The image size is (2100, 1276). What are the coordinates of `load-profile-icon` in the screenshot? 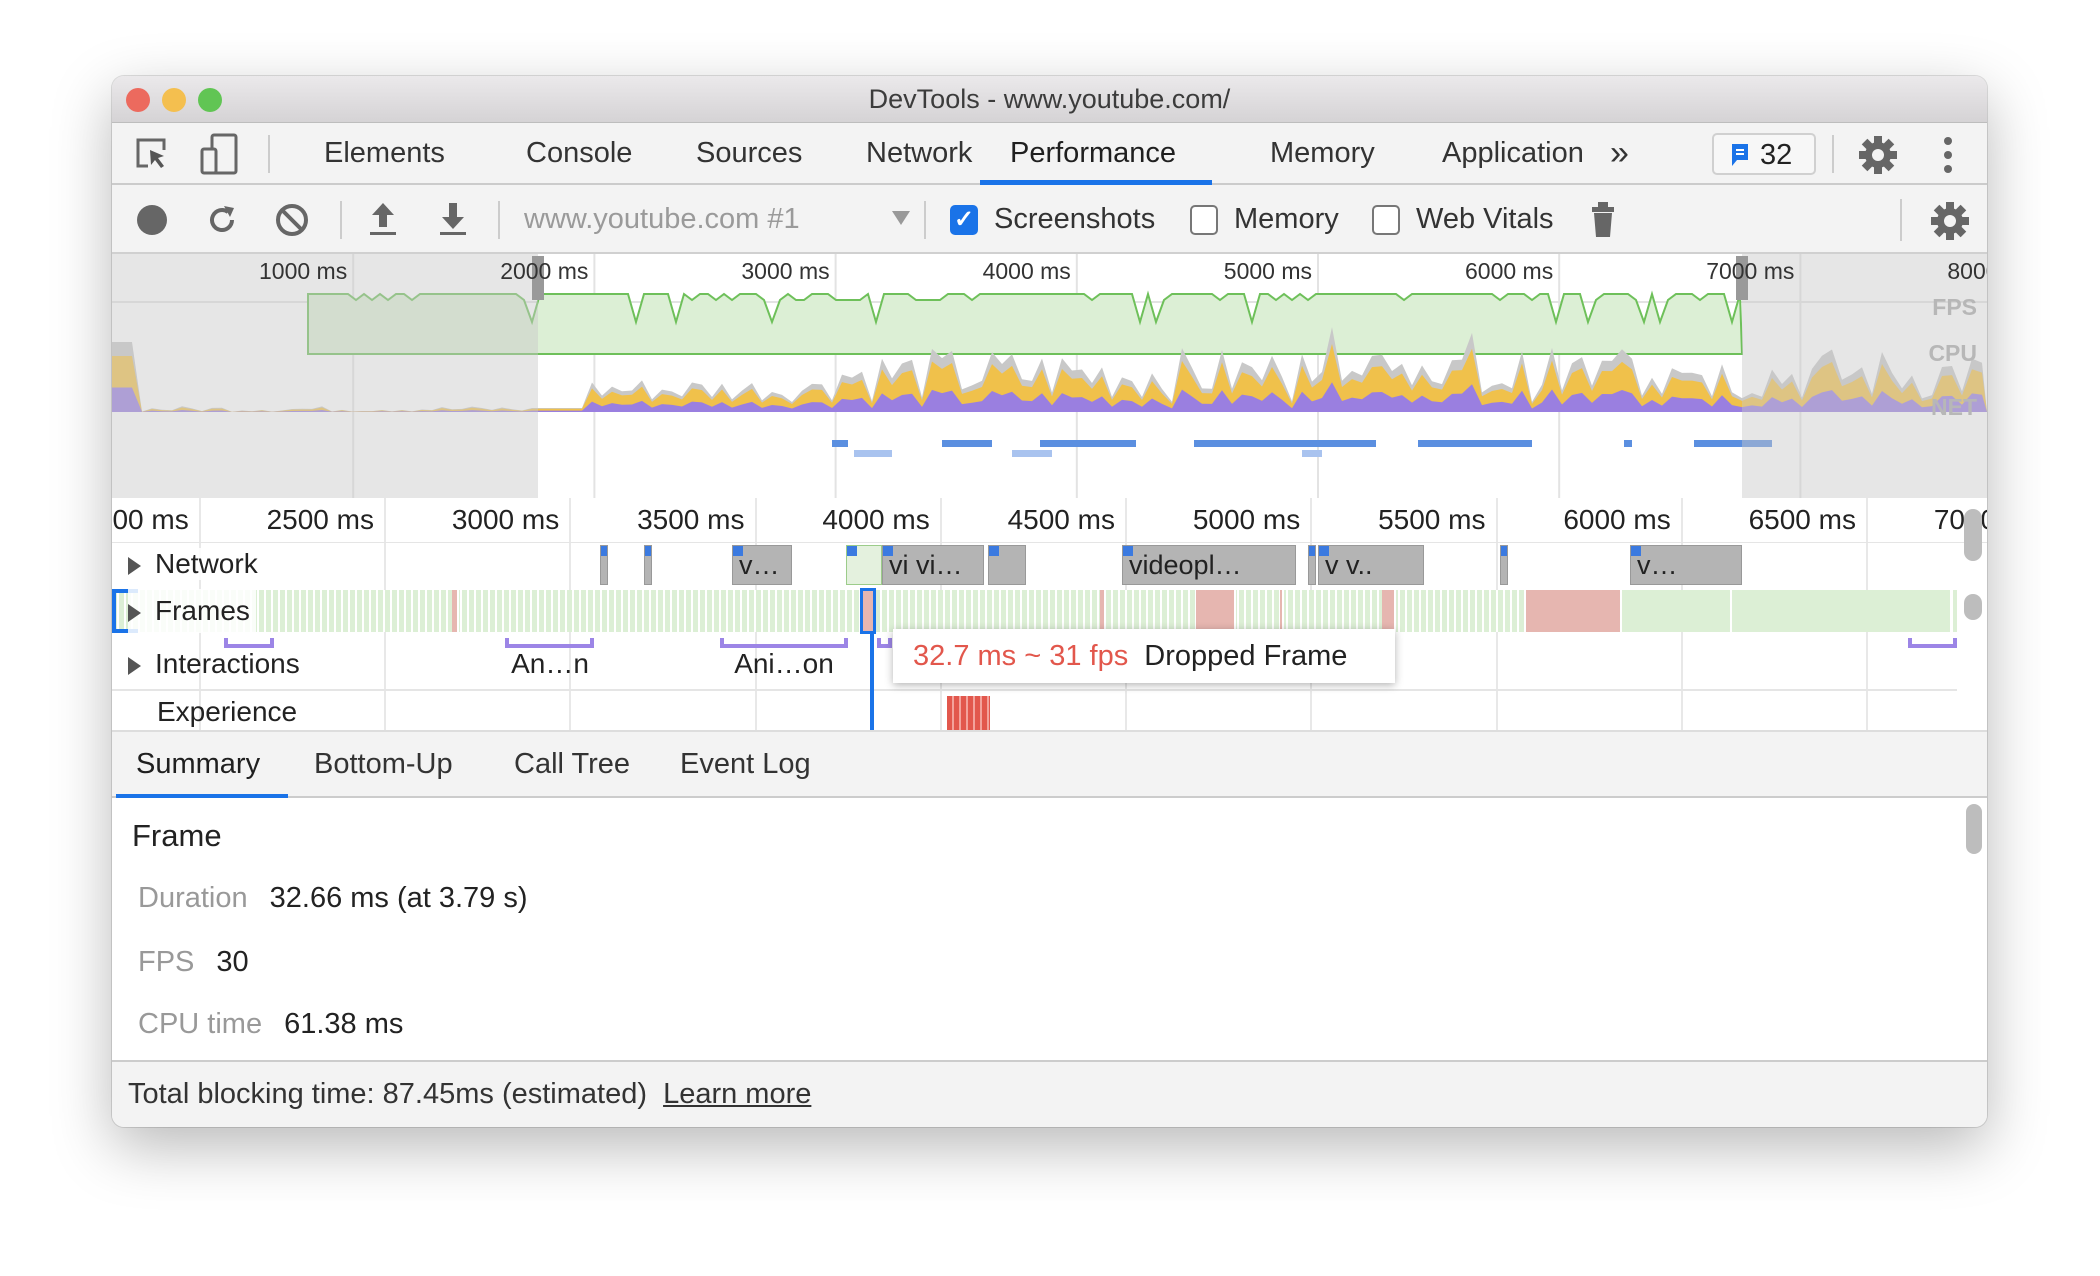 It's located at (383, 219).